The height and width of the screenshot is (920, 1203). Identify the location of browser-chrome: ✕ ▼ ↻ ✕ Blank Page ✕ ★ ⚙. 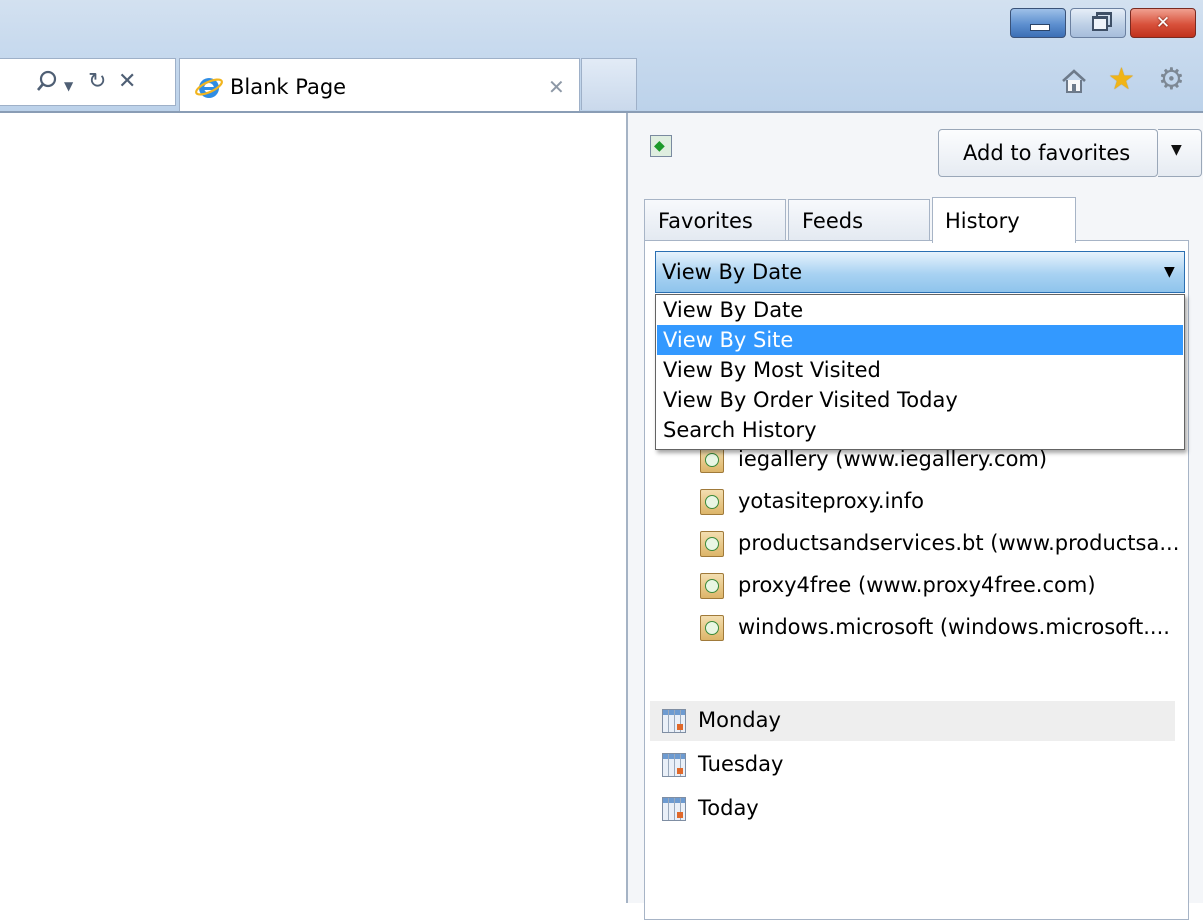
(601, 57).